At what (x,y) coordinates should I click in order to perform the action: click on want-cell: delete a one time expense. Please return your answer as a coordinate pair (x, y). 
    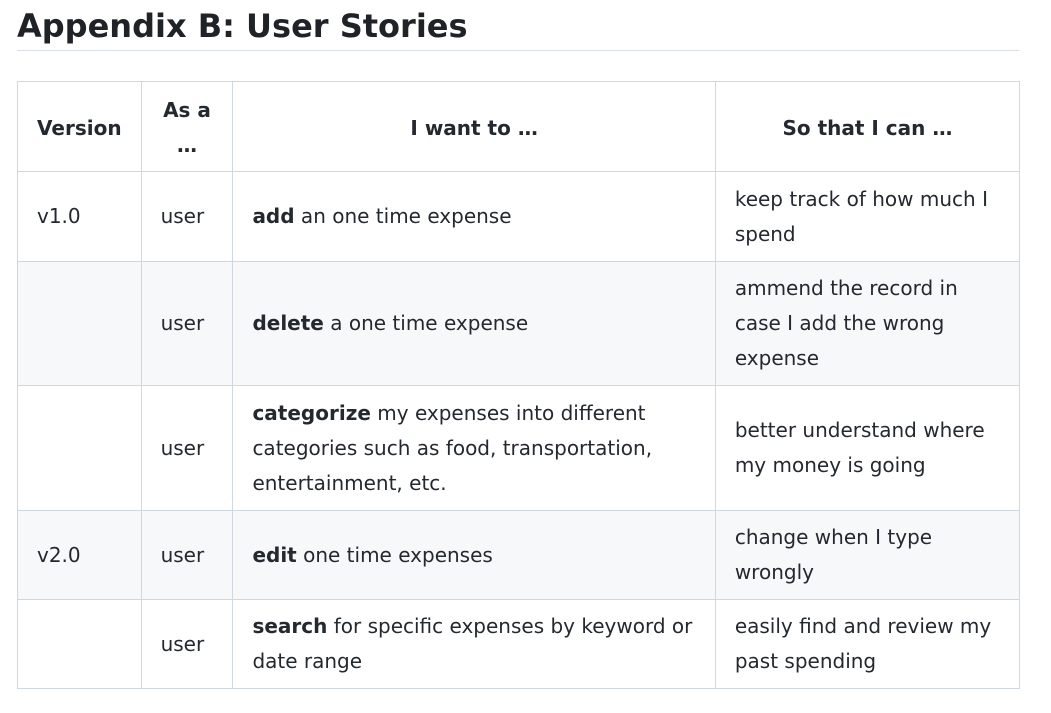
    Looking at the image, I should click on (474, 323).